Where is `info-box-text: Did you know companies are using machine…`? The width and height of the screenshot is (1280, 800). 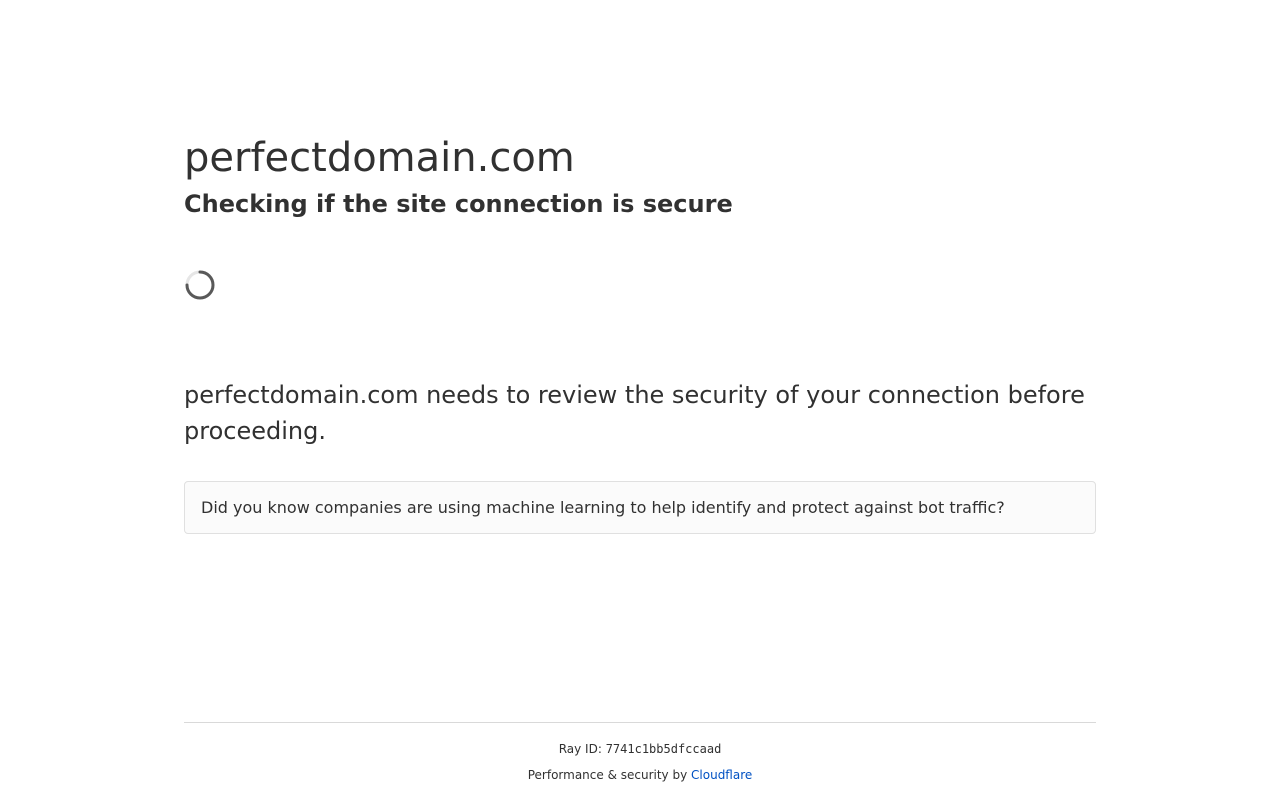 info-box-text: Did you know companies are using machine… is located at coordinates (603, 507).